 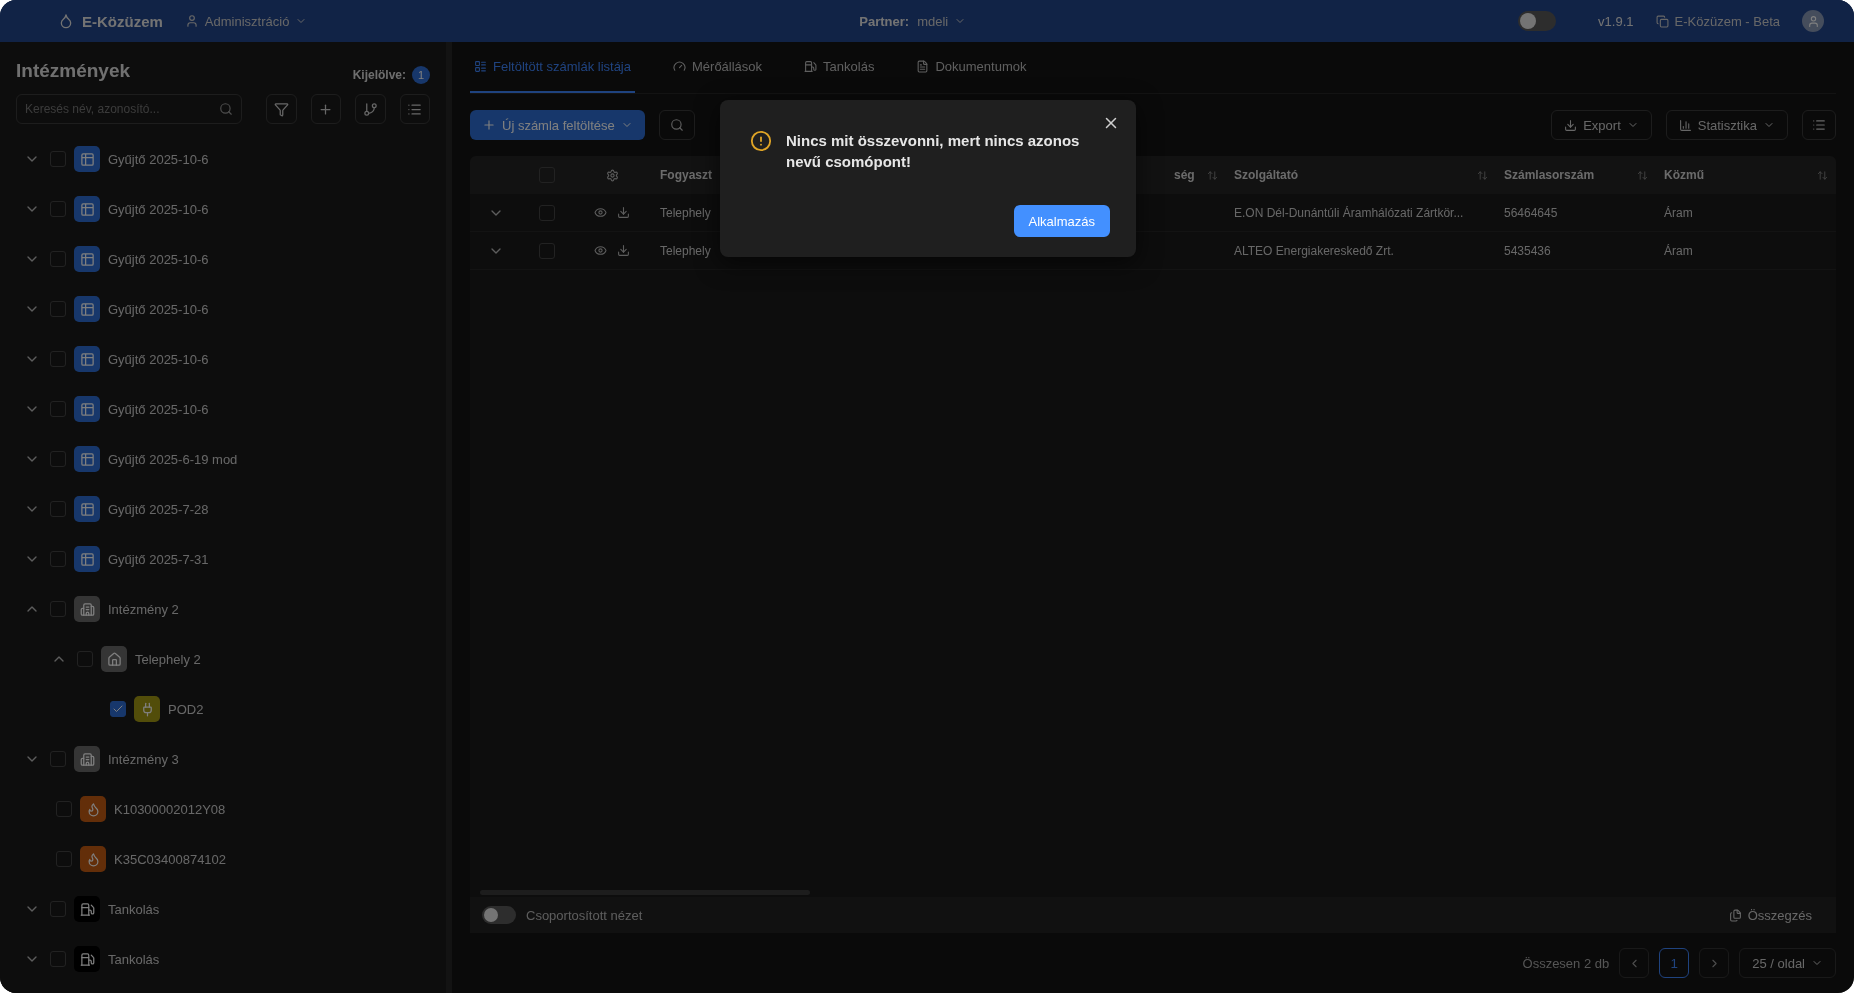 I want to click on warning-icon, so click(x=761, y=141).